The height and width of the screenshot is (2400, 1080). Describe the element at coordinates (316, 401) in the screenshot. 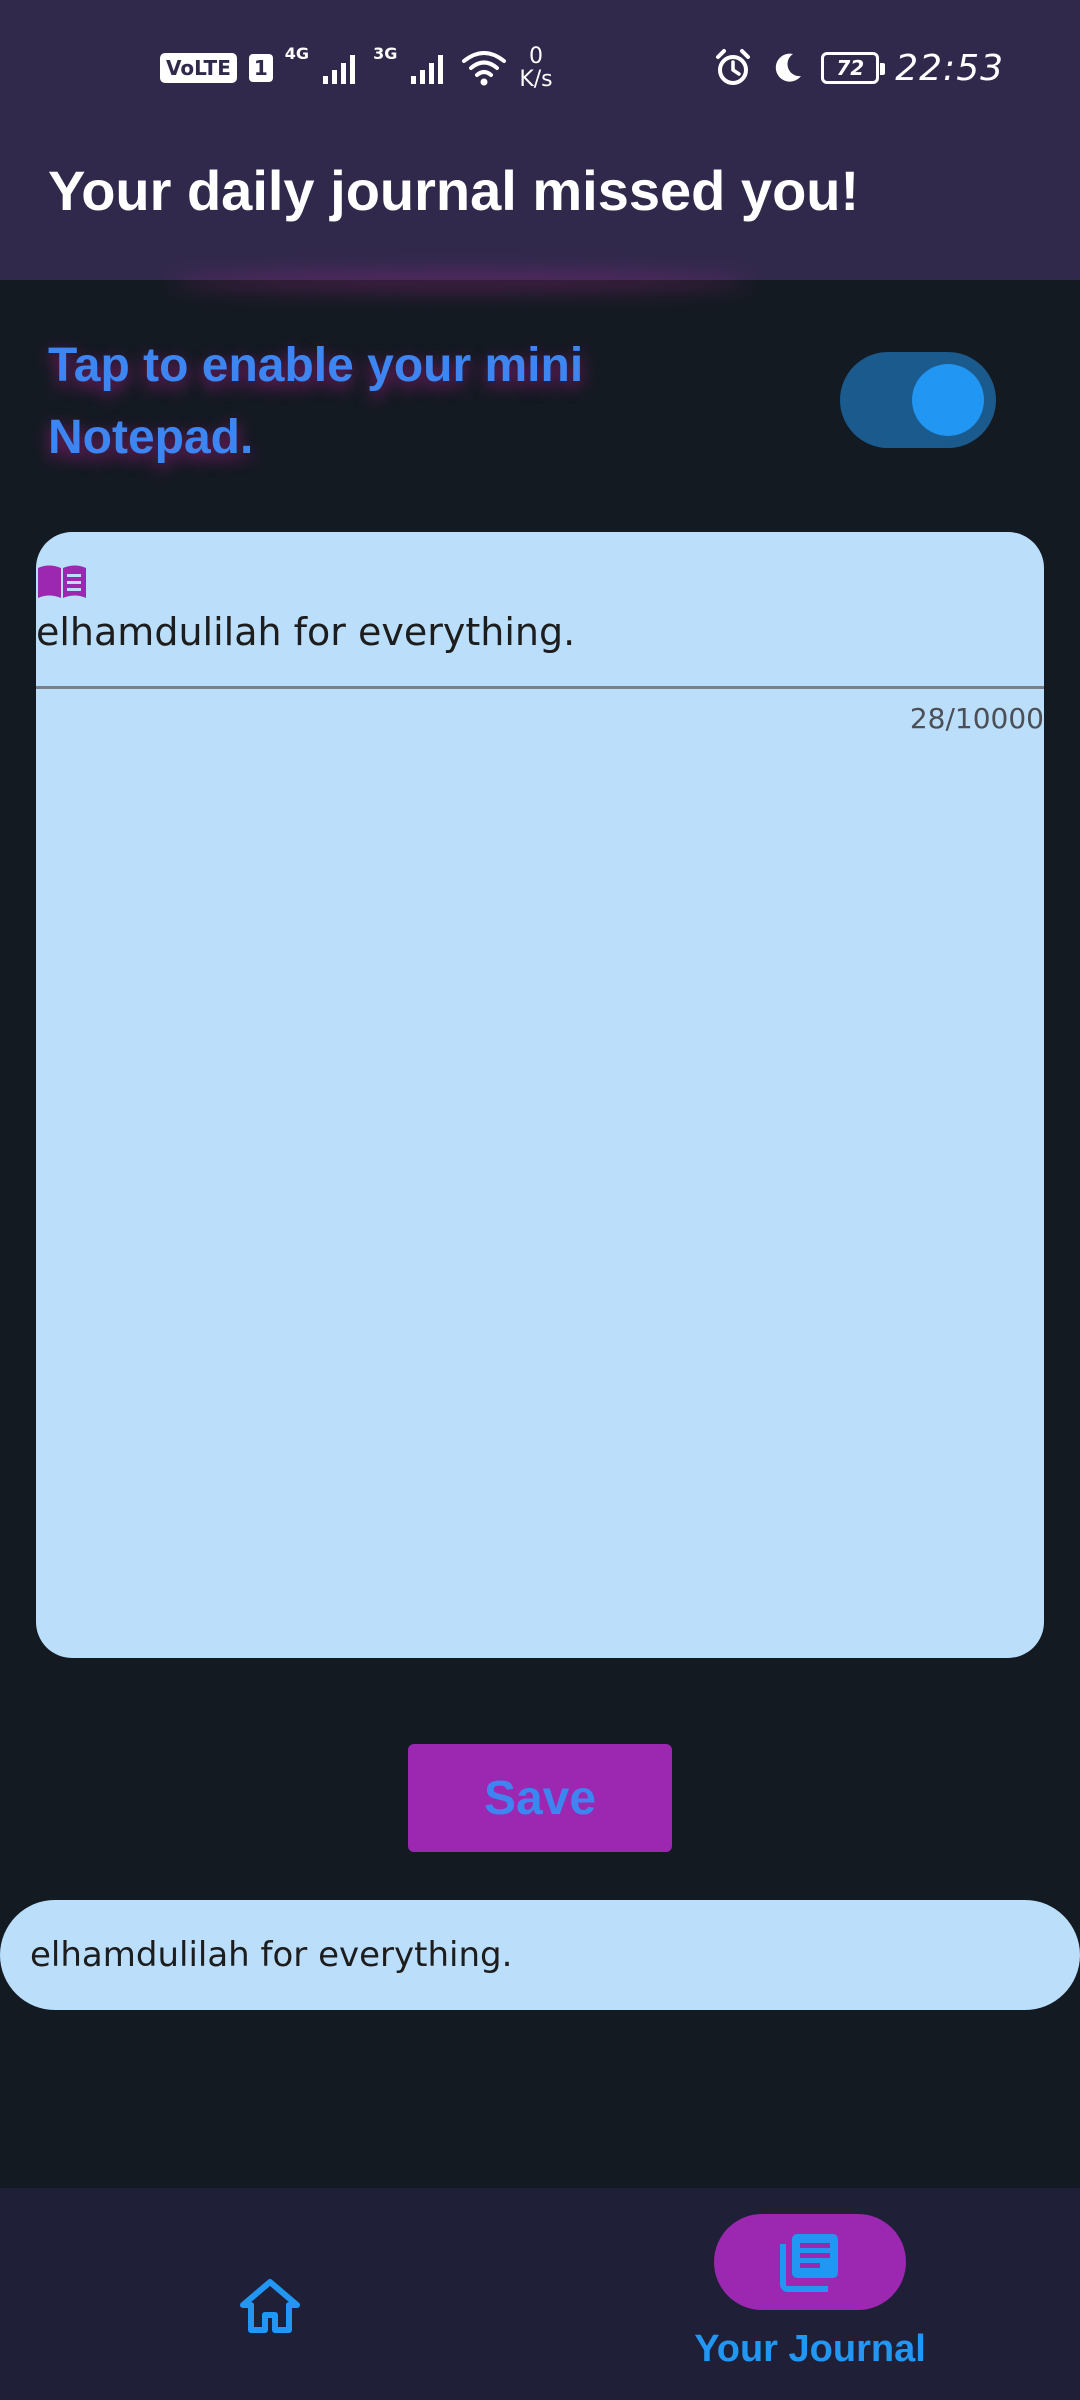

I see `notepad-toggle-label: Tap to enable your mini Notepad.` at that location.